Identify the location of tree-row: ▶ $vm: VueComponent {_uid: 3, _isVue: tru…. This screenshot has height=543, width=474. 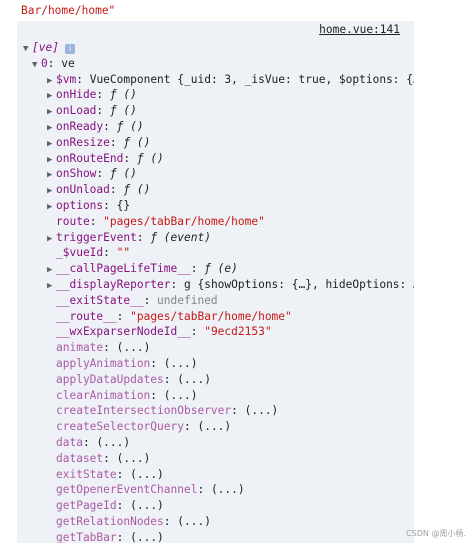
(230, 79).